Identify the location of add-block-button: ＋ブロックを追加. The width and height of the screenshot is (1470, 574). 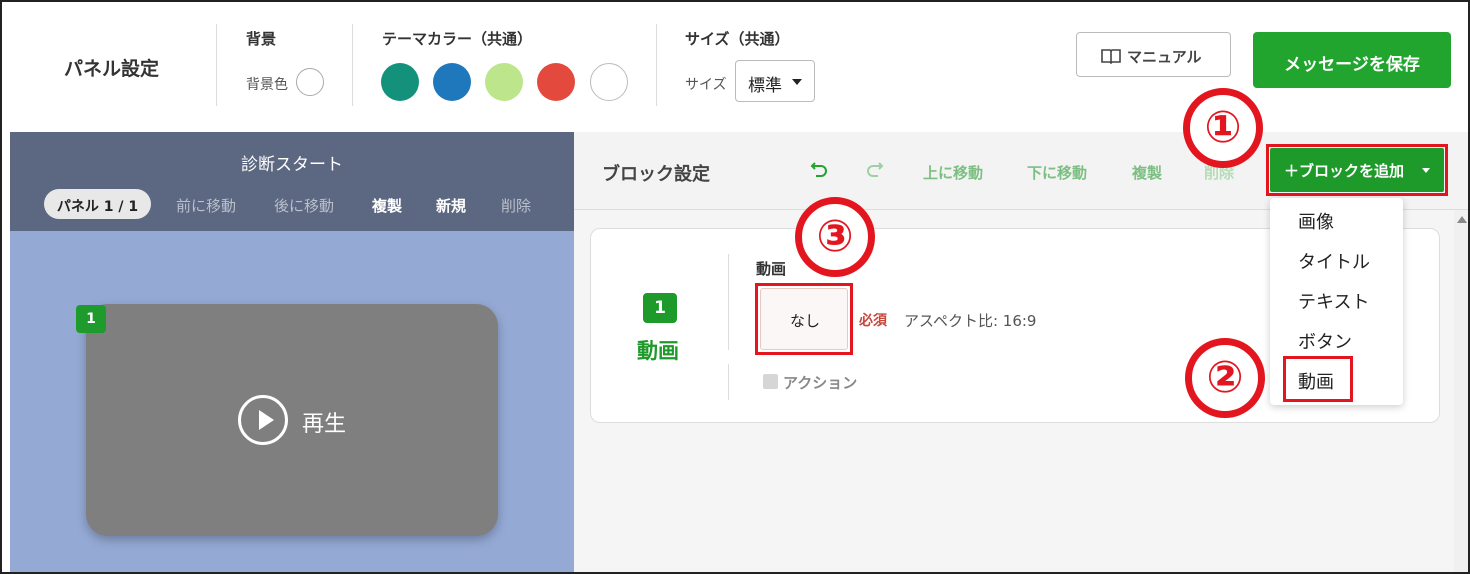
(1357, 170).